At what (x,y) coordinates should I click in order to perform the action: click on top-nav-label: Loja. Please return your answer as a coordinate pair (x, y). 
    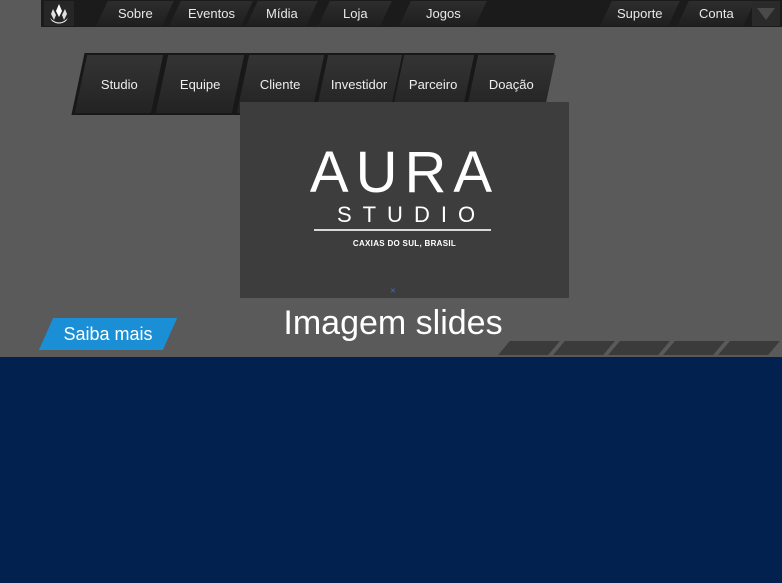
    Looking at the image, I should click on (355, 13).